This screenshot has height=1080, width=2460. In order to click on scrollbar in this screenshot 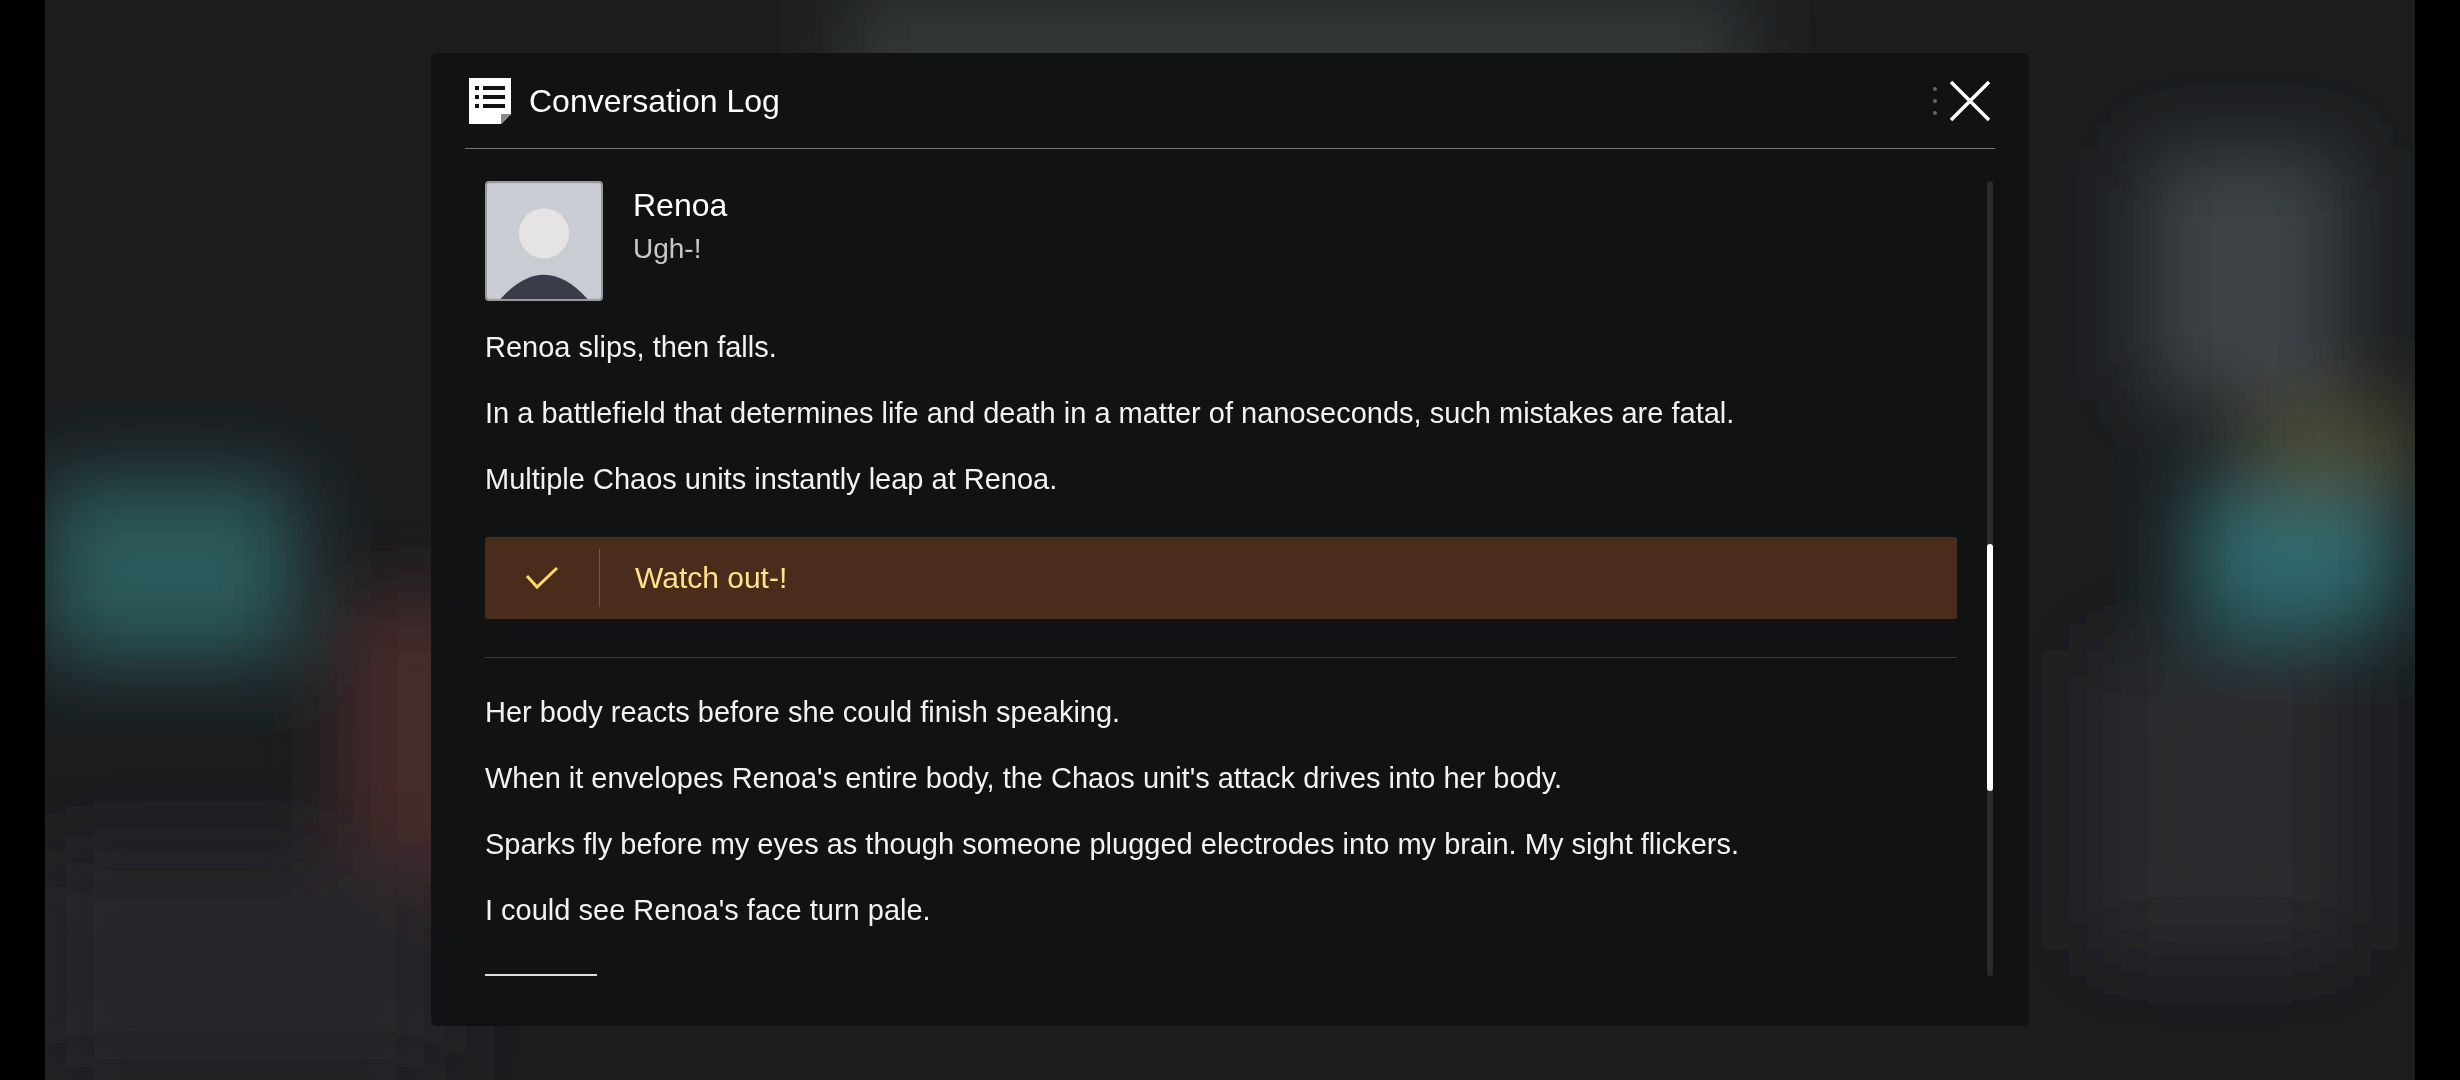, I will do `click(1990, 578)`.